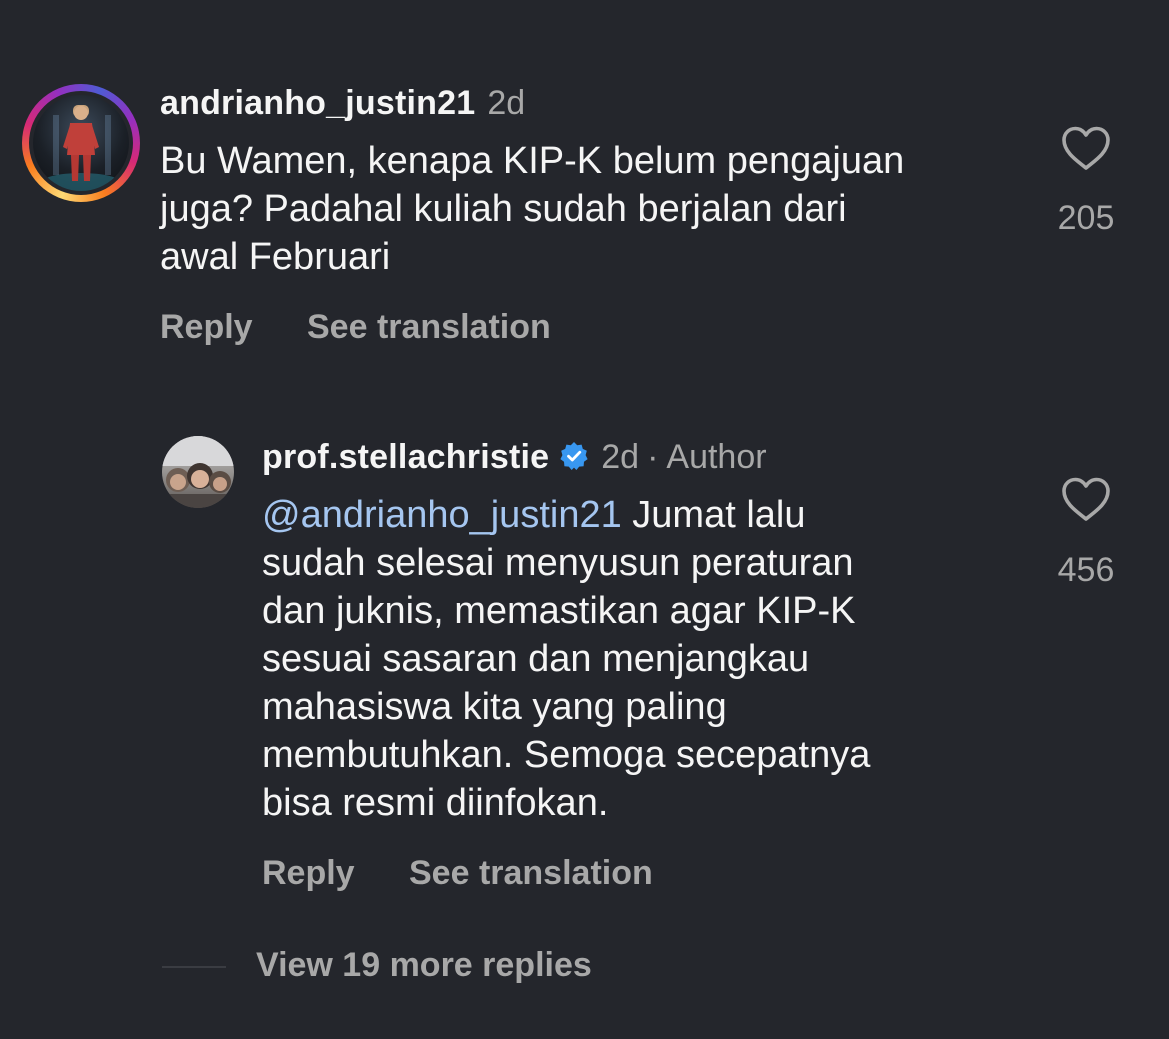  I want to click on comment-text-line: awal Februari, so click(275, 257).